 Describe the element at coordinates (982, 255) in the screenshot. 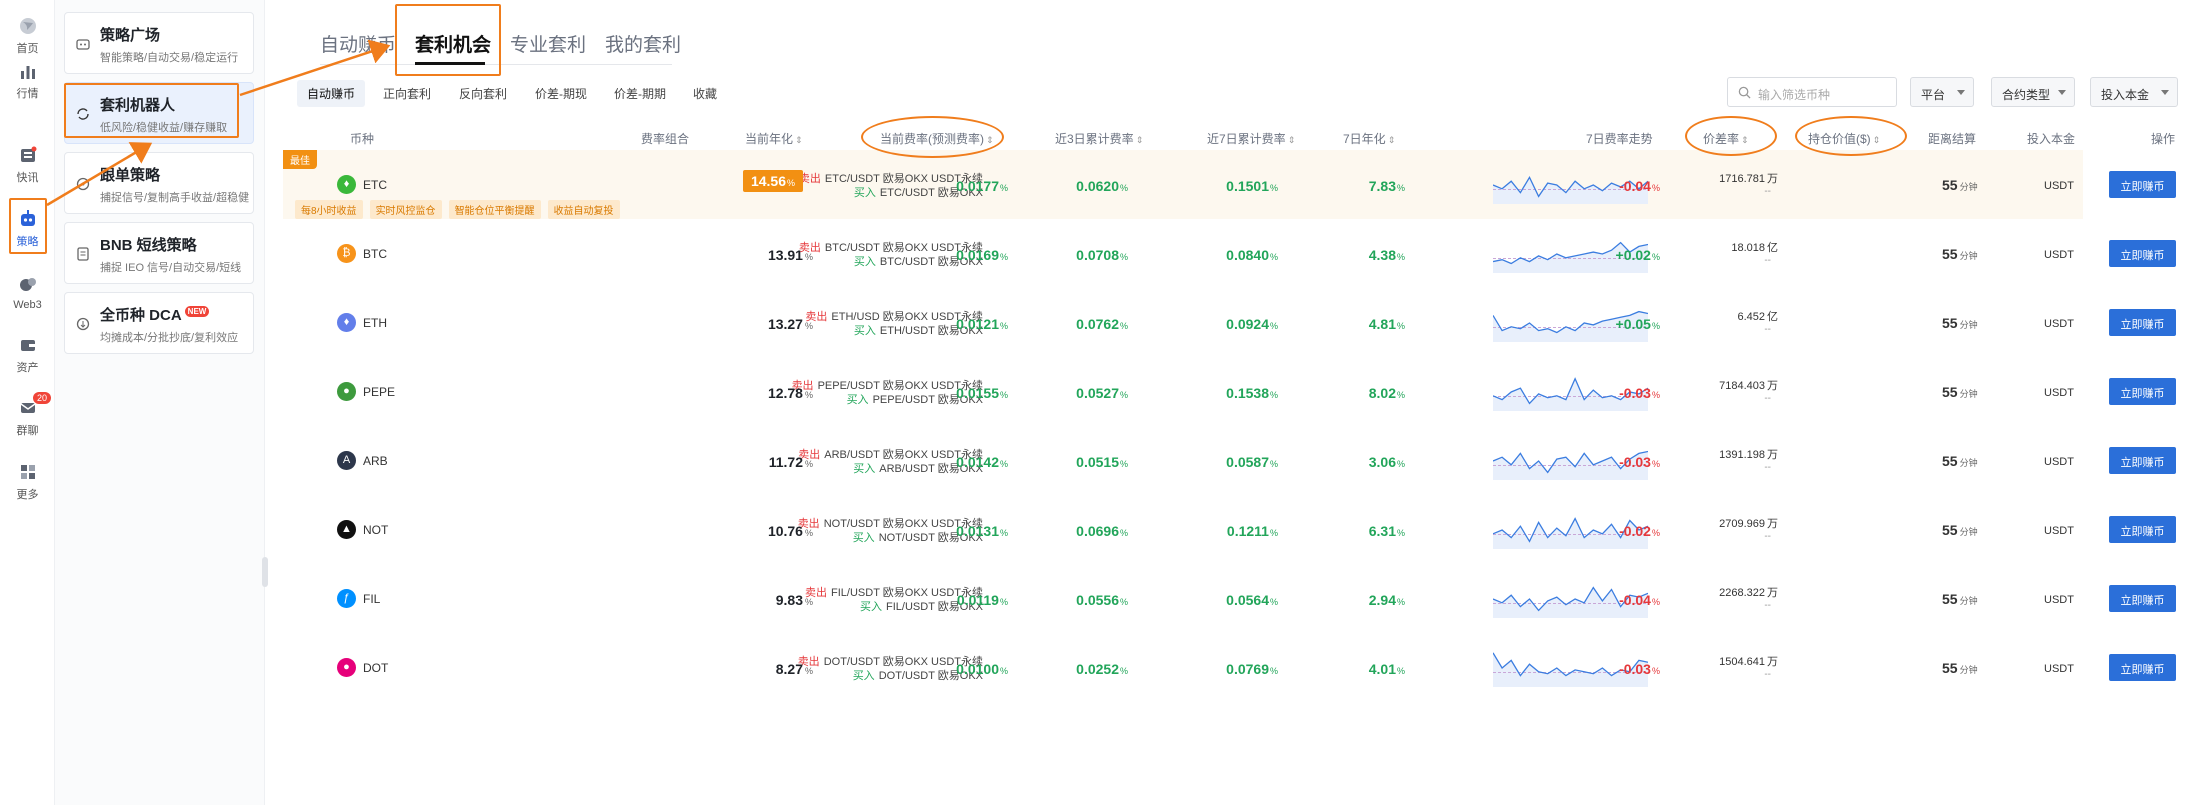

I see `current-rate: 0.0169%` at that location.